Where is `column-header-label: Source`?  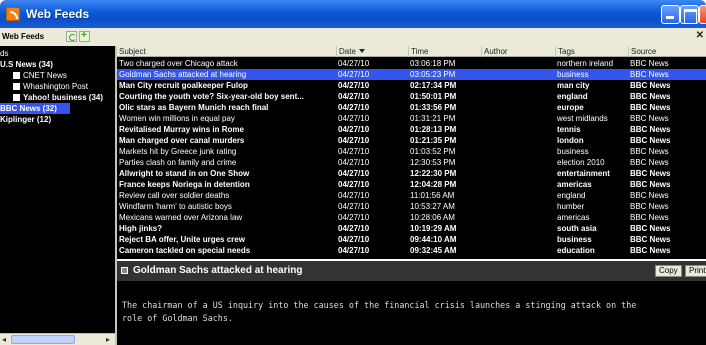 column-header-label: Source is located at coordinates (644, 51).